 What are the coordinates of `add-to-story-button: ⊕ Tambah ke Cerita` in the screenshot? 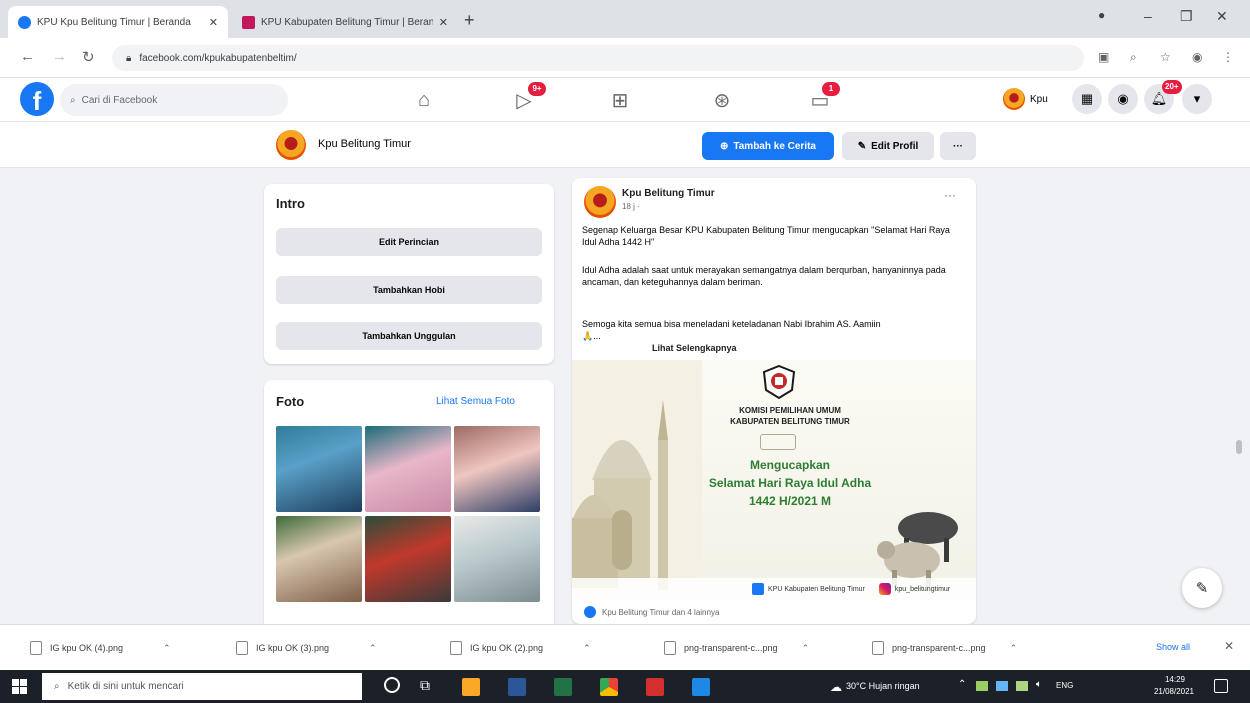 It's located at (768, 146).